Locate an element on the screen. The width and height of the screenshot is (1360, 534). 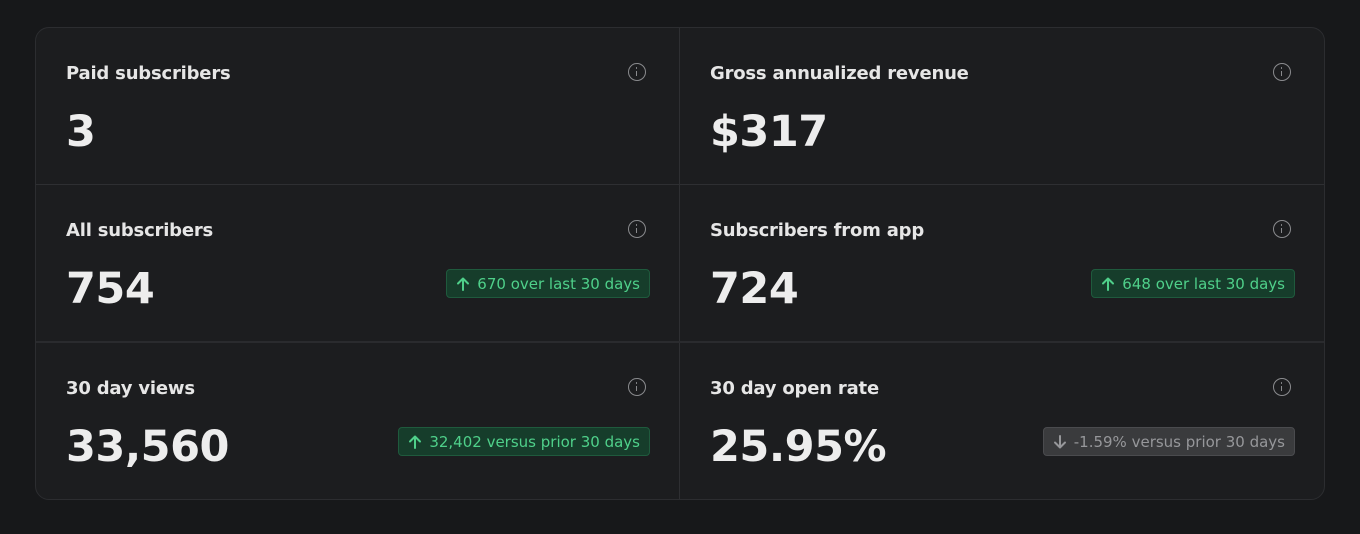
arrow-down-icon is located at coordinates (1059, 441).